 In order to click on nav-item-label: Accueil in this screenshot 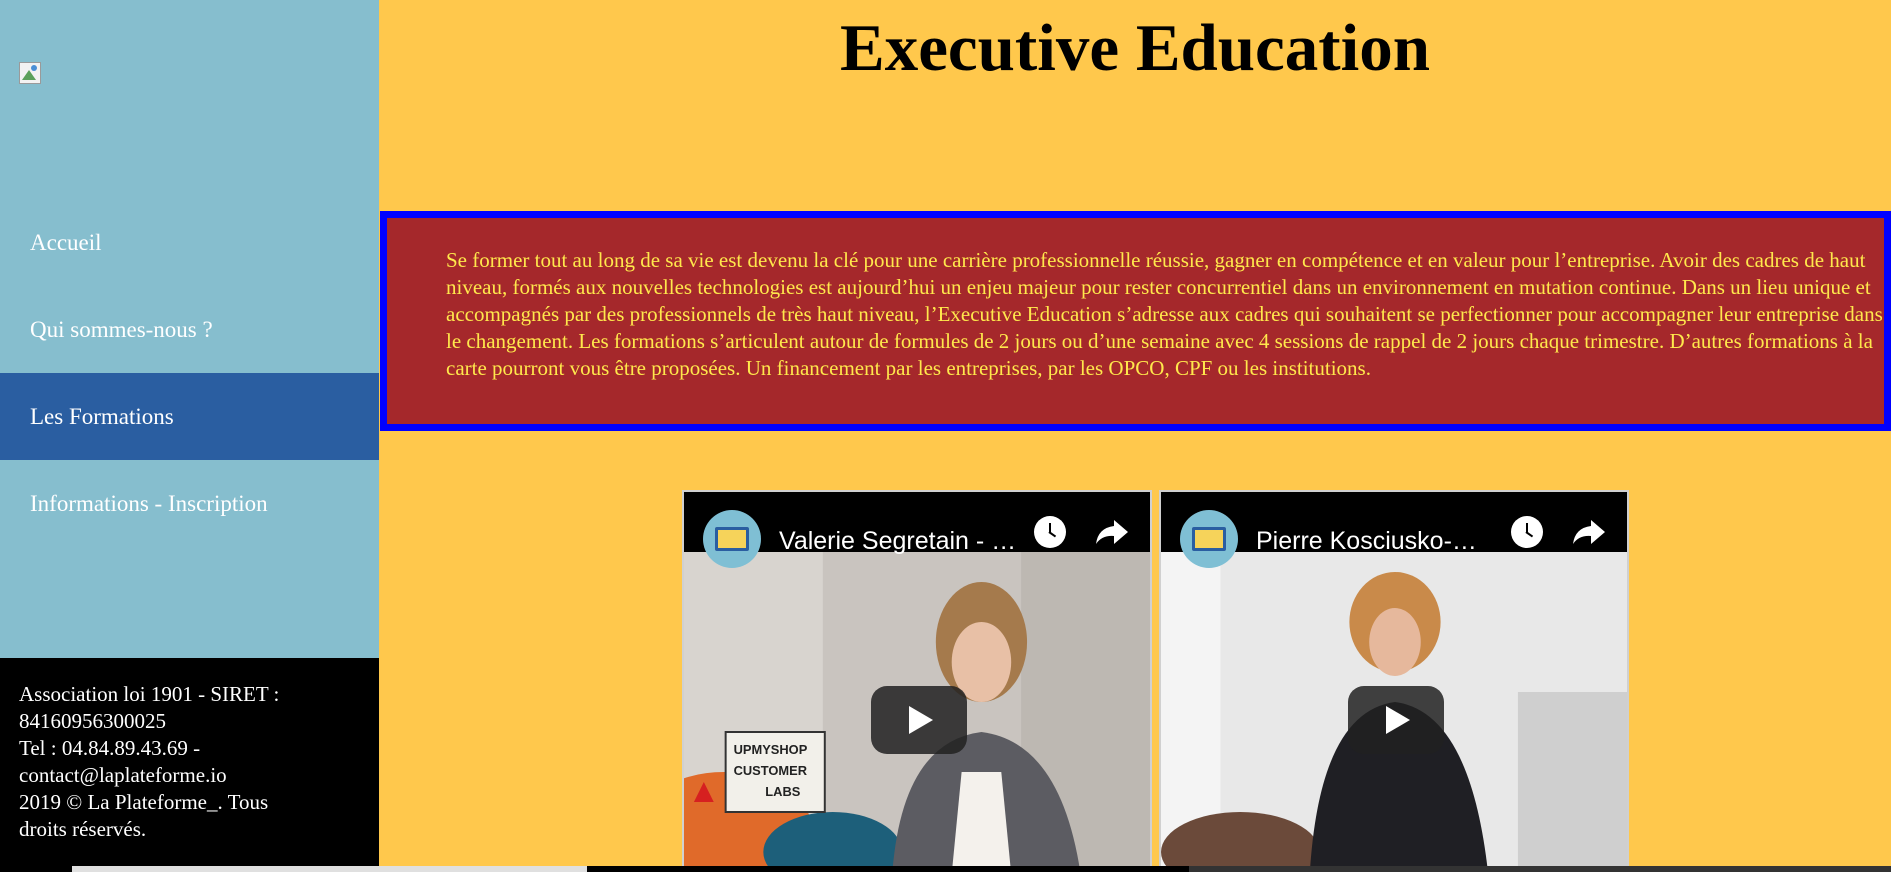, I will do `click(66, 242)`.